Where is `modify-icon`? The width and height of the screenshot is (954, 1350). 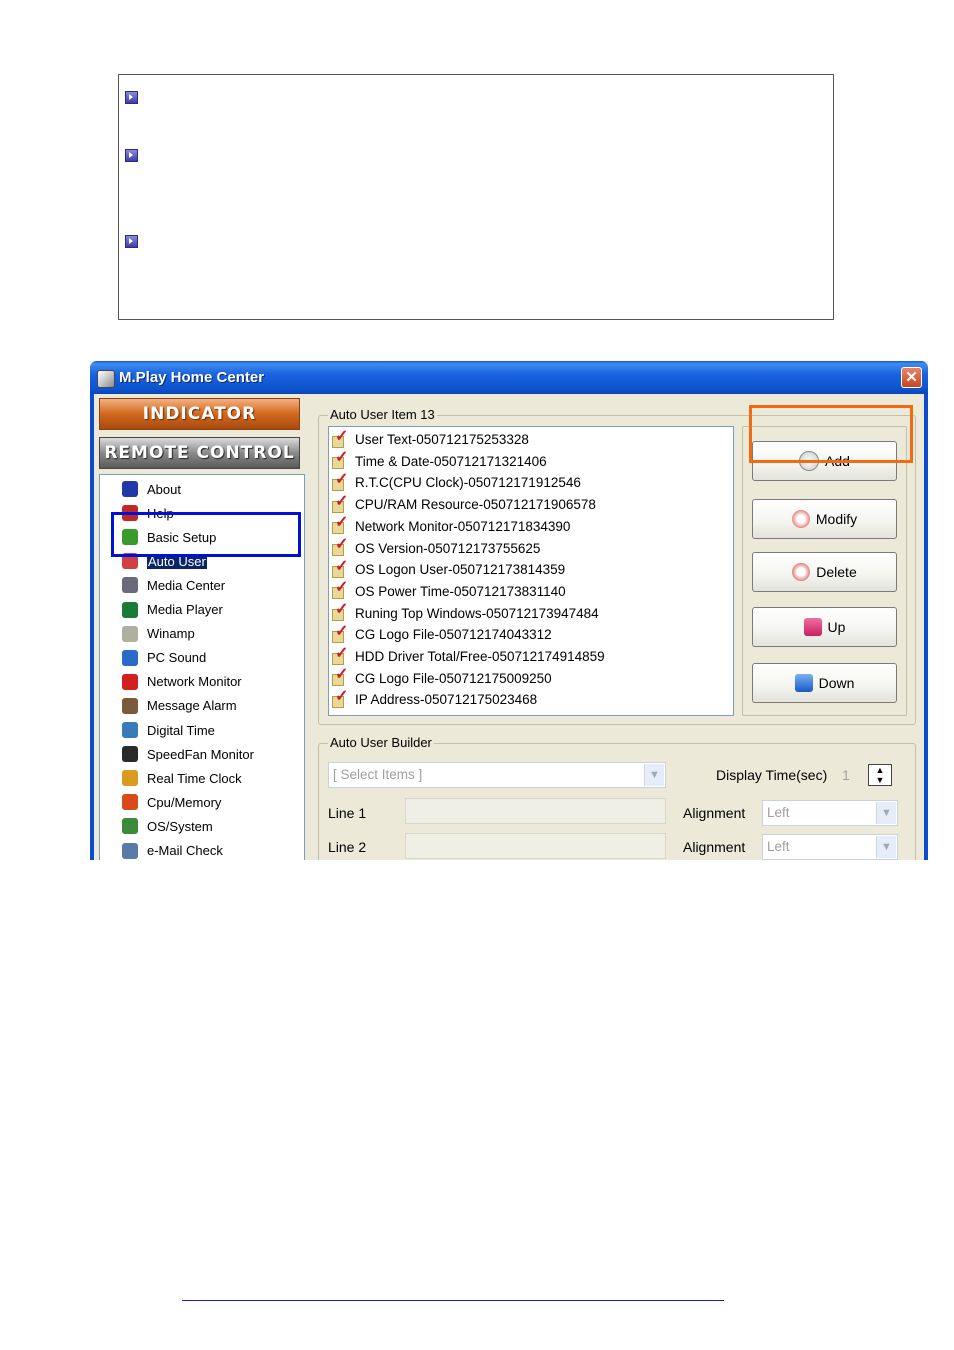
modify-icon is located at coordinates (800, 519).